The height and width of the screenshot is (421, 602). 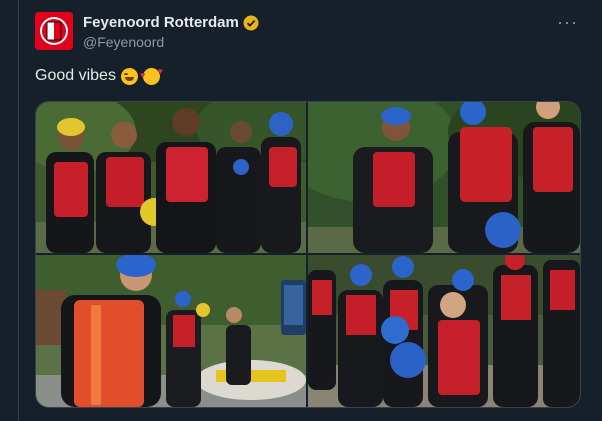 I want to click on display-name: Feyenoord Rotterdam, so click(x=161, y=22).